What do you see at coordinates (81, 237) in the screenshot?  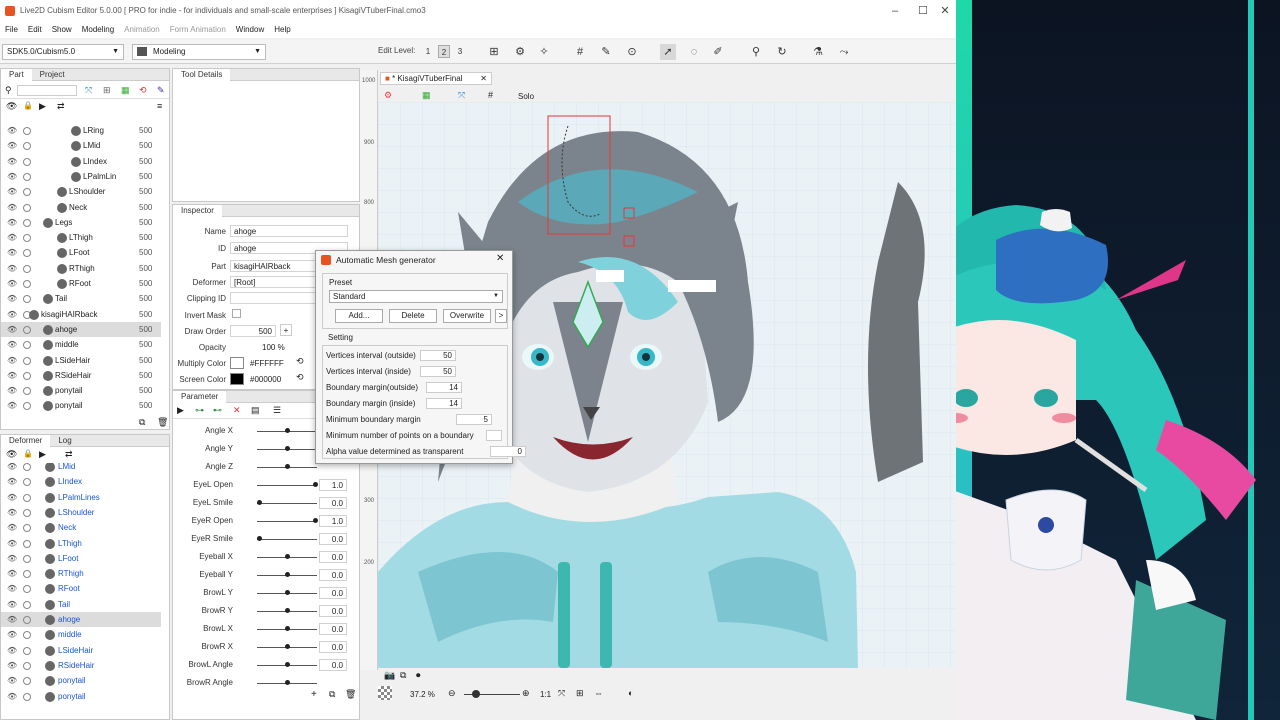 I see `part-row: 👁 LThigh 500` at bounding box center [81, 237].